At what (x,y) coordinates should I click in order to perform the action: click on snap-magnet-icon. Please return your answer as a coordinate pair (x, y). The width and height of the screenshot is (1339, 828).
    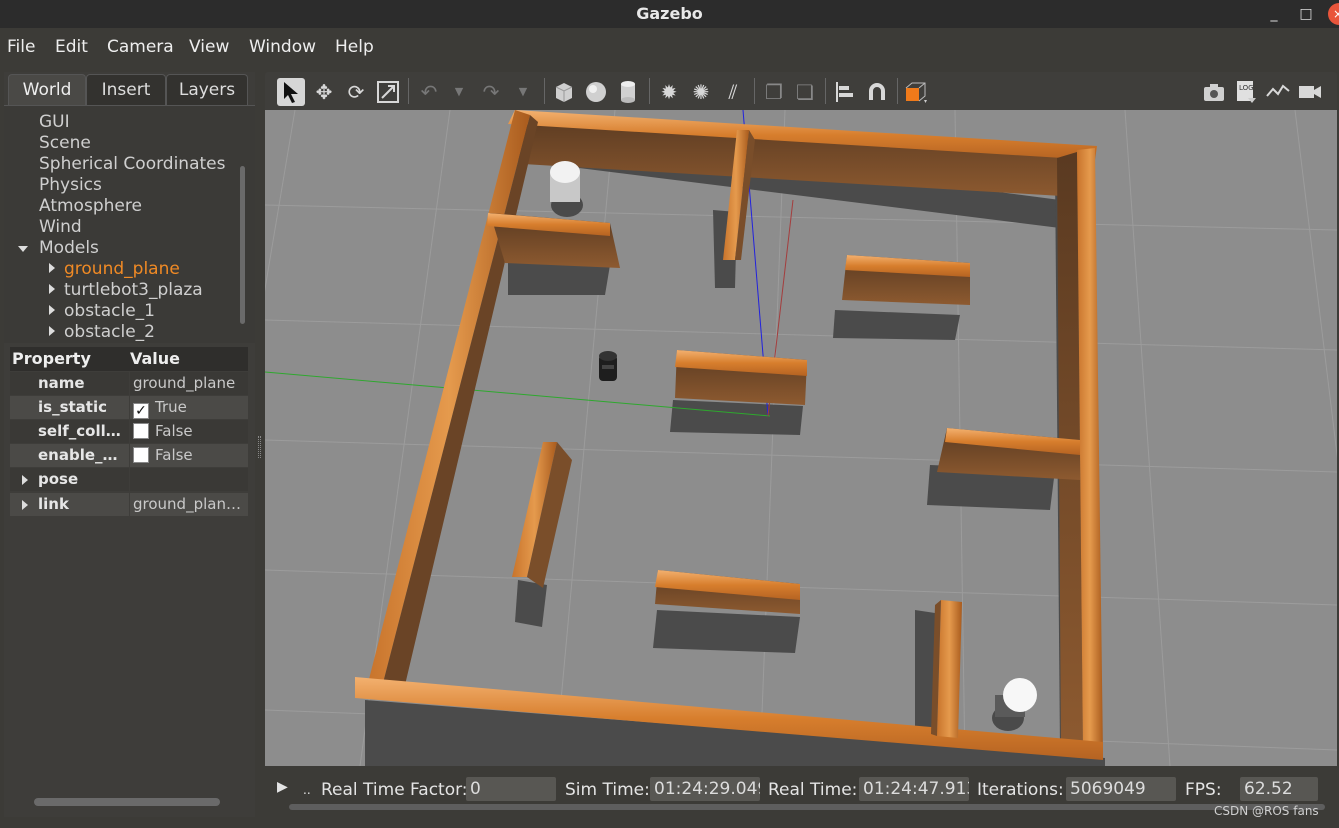
    Looking at the image, I should click on (877, 92).